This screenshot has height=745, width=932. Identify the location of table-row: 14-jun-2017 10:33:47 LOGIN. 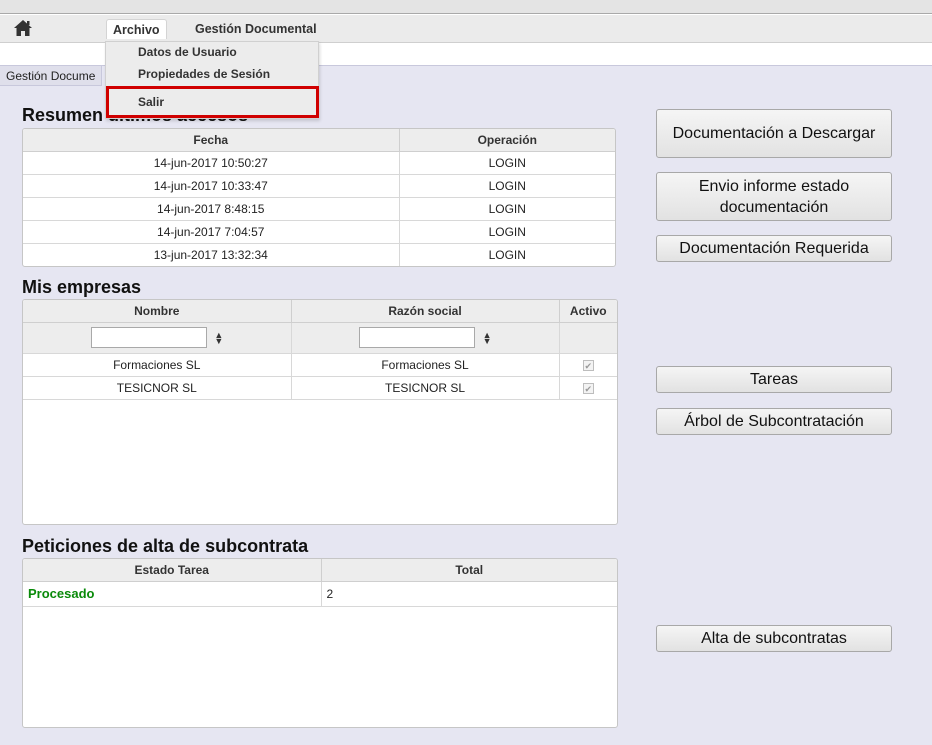
(319, 186).